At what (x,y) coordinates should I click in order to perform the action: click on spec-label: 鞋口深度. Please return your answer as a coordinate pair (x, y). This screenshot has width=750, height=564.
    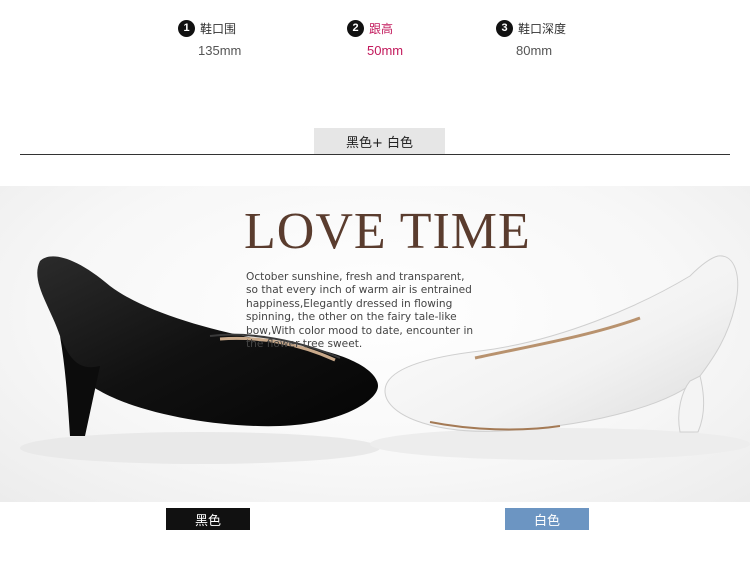
    Looking at the image, I should click on (542, 28).